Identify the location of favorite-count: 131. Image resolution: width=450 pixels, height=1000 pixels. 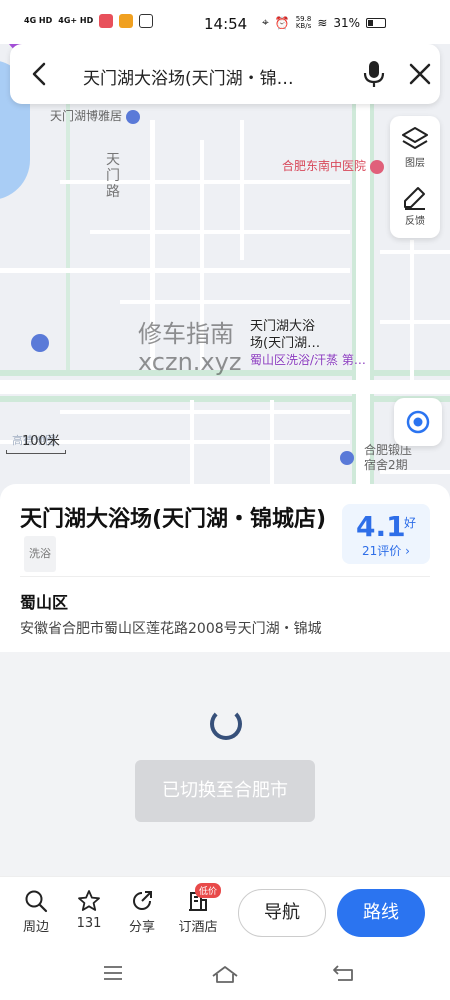
(89, 923).